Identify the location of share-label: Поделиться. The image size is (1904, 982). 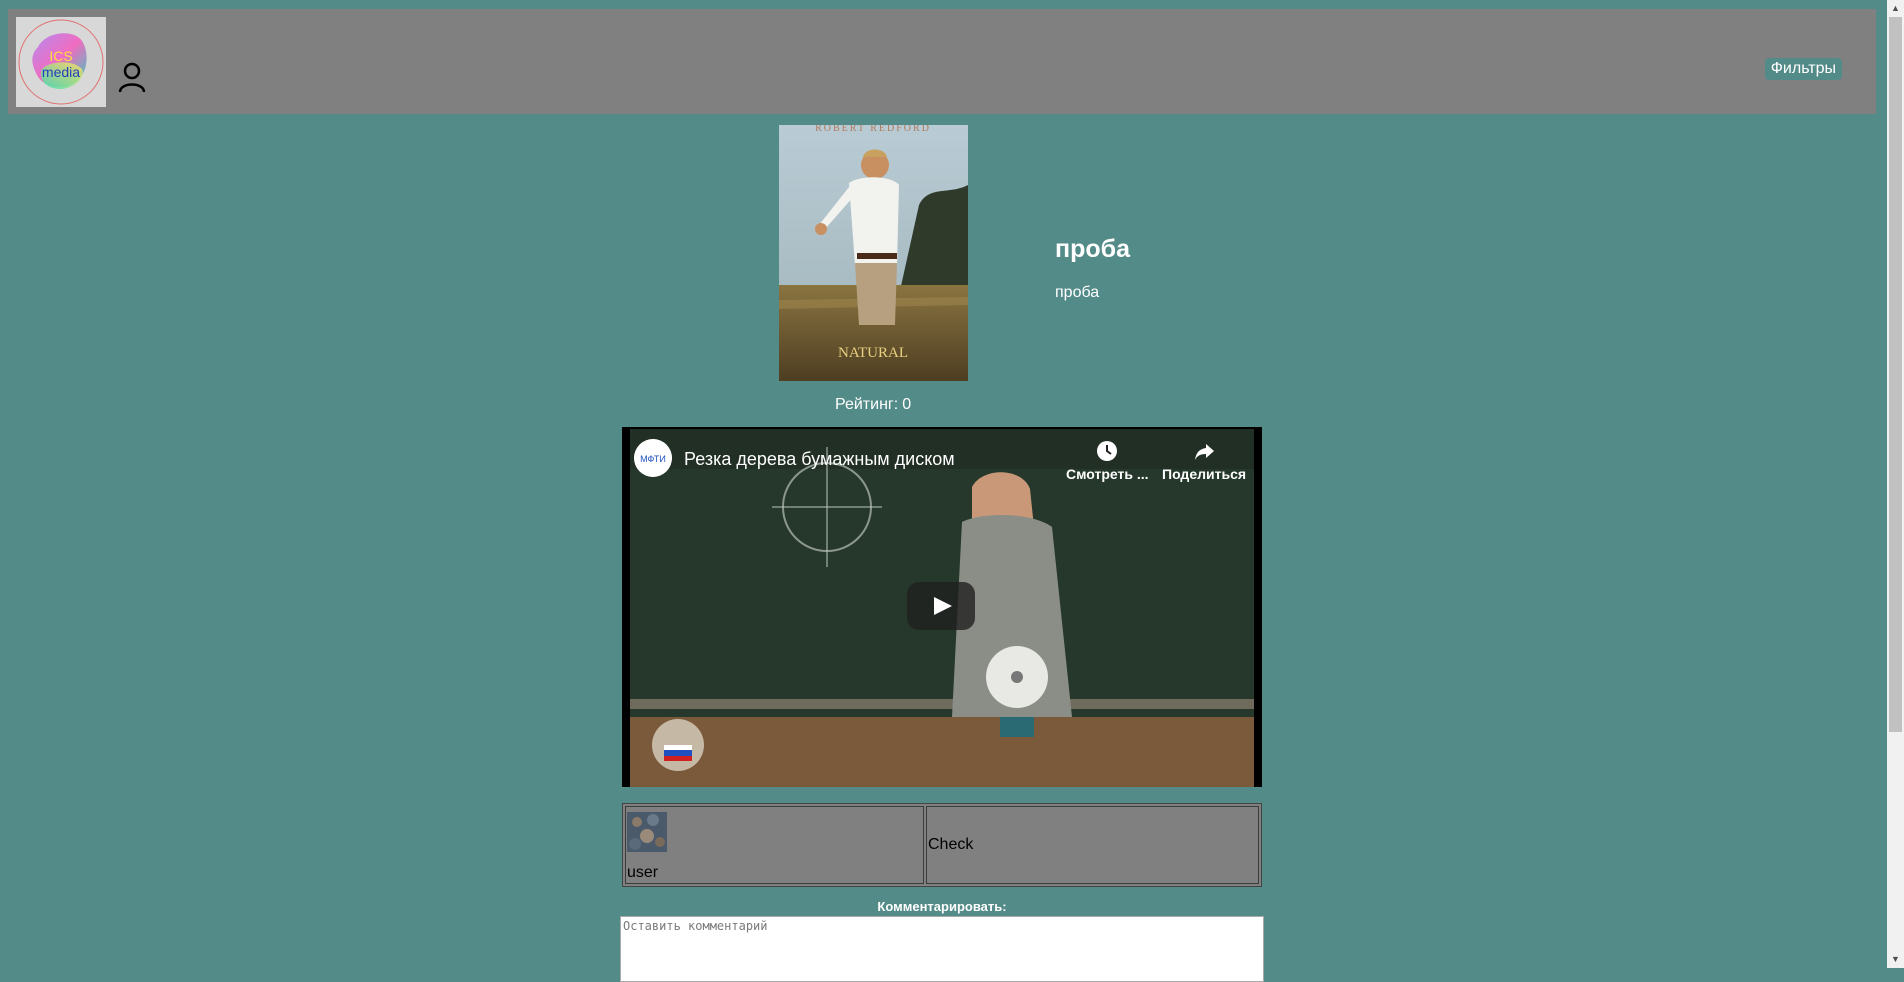
(1204, 474).